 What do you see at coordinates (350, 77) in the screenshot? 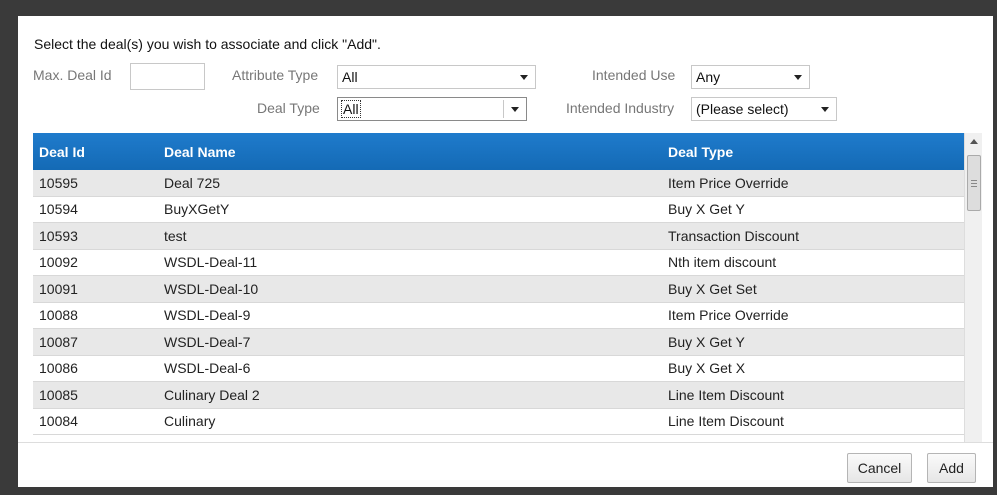
I see `attribute-type-value: All` at bounding box center [350, 77].